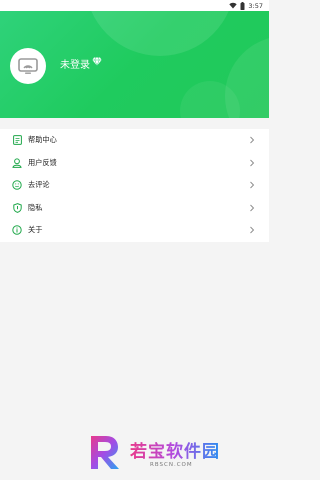  What do you see at coordinates (17, 185) in the screenshot?
I see `comment-icon` at bounding box center [17, 185].